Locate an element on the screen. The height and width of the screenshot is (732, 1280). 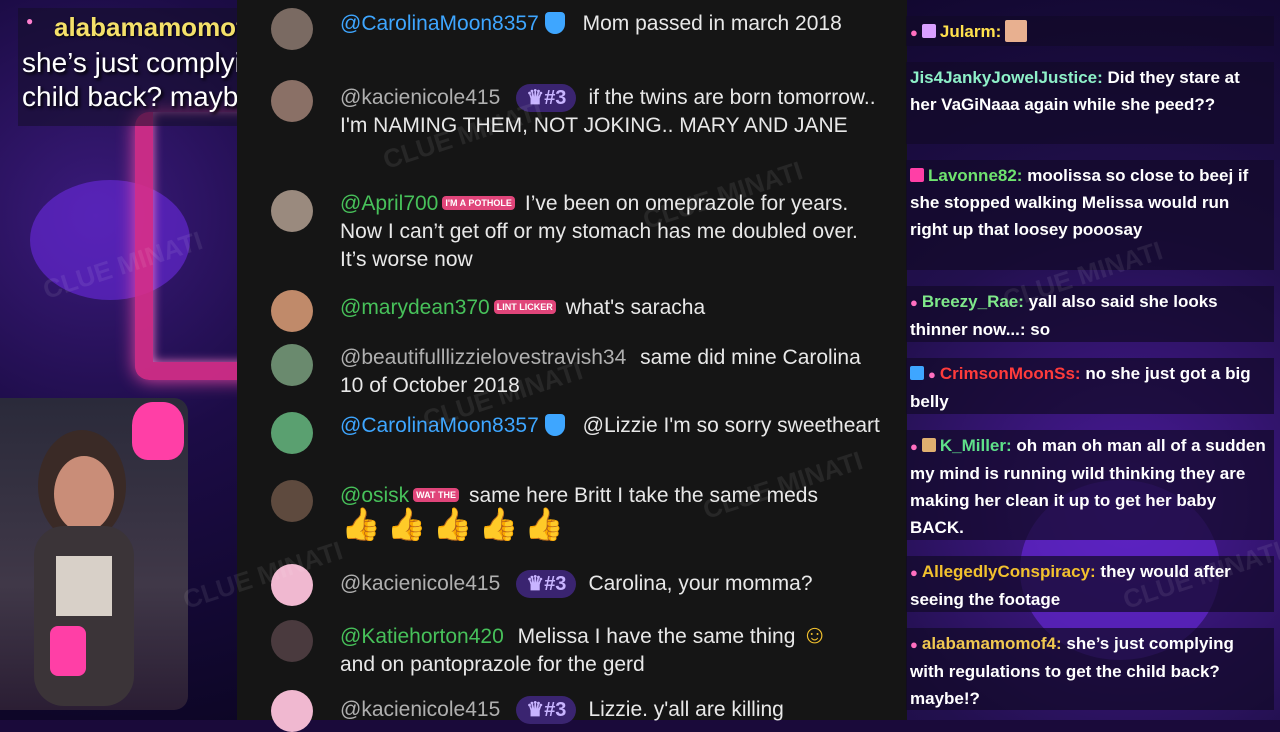
wat-the-sticker-icon: WAT THE is located at coordinates (436, 495).